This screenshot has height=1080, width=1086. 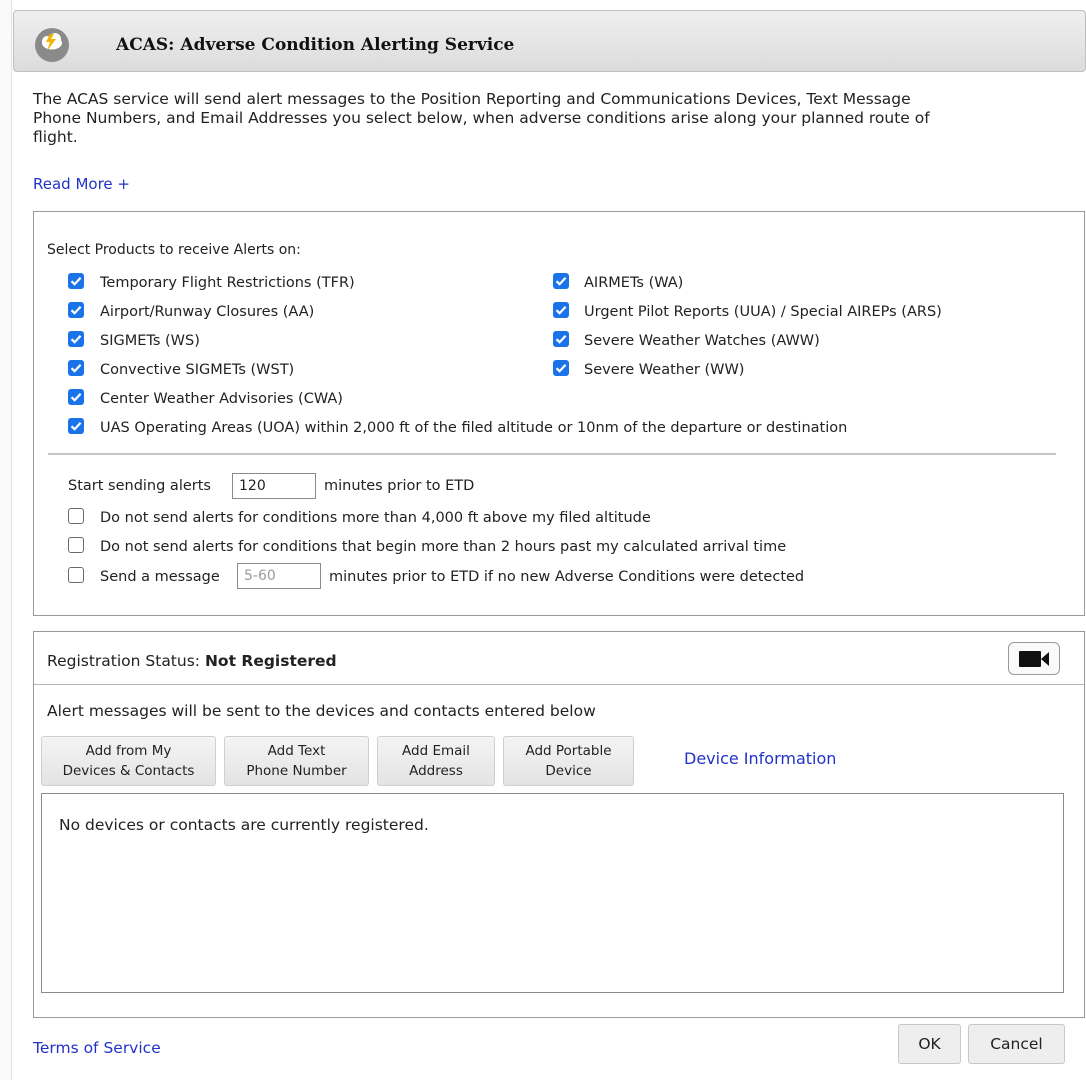 I want to click on add-portable-device-button: Add Portable Device, so click(x=568, y=761).